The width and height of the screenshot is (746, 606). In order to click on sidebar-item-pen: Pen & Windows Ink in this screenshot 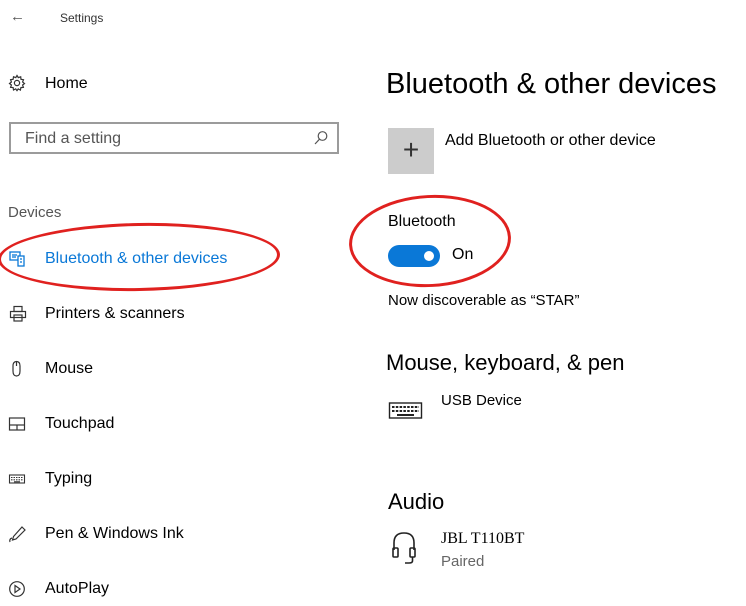, I will do `click(172, 534)`.